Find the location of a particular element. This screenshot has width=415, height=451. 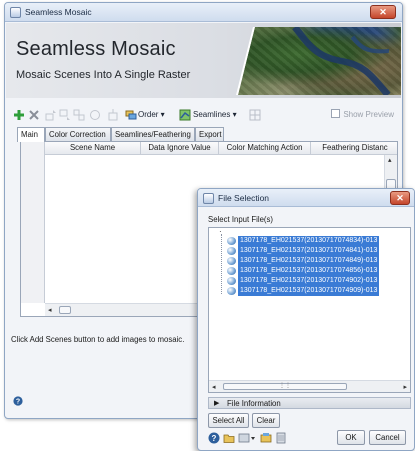

column-header-color-matching-action: Color Matching Action is located at coordinates (265, 148).